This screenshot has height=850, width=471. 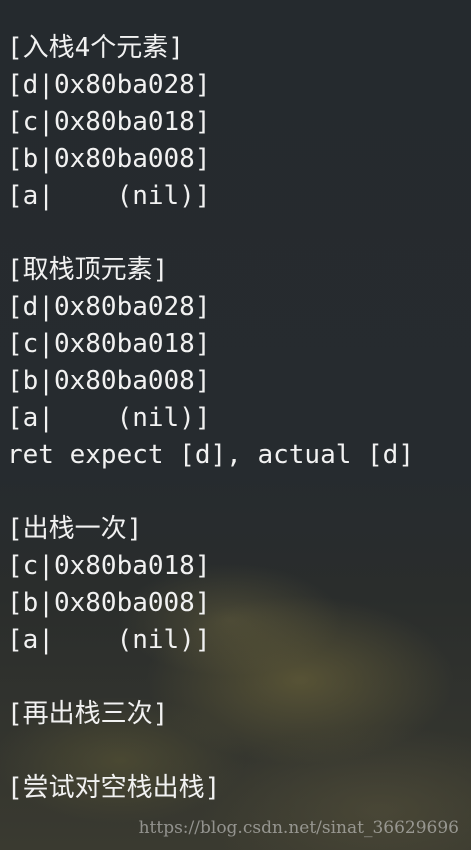 I want to click on watermark-url: https://blog.csdn.net/sinat_36629696, so click(x=298, y=828).